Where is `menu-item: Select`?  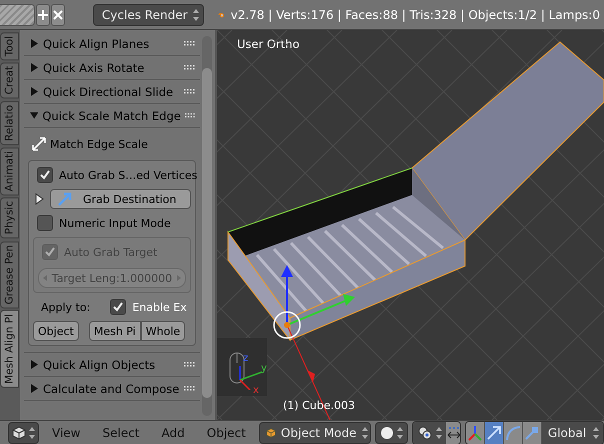
menu-item: Select is located at coordinates (121, 433).